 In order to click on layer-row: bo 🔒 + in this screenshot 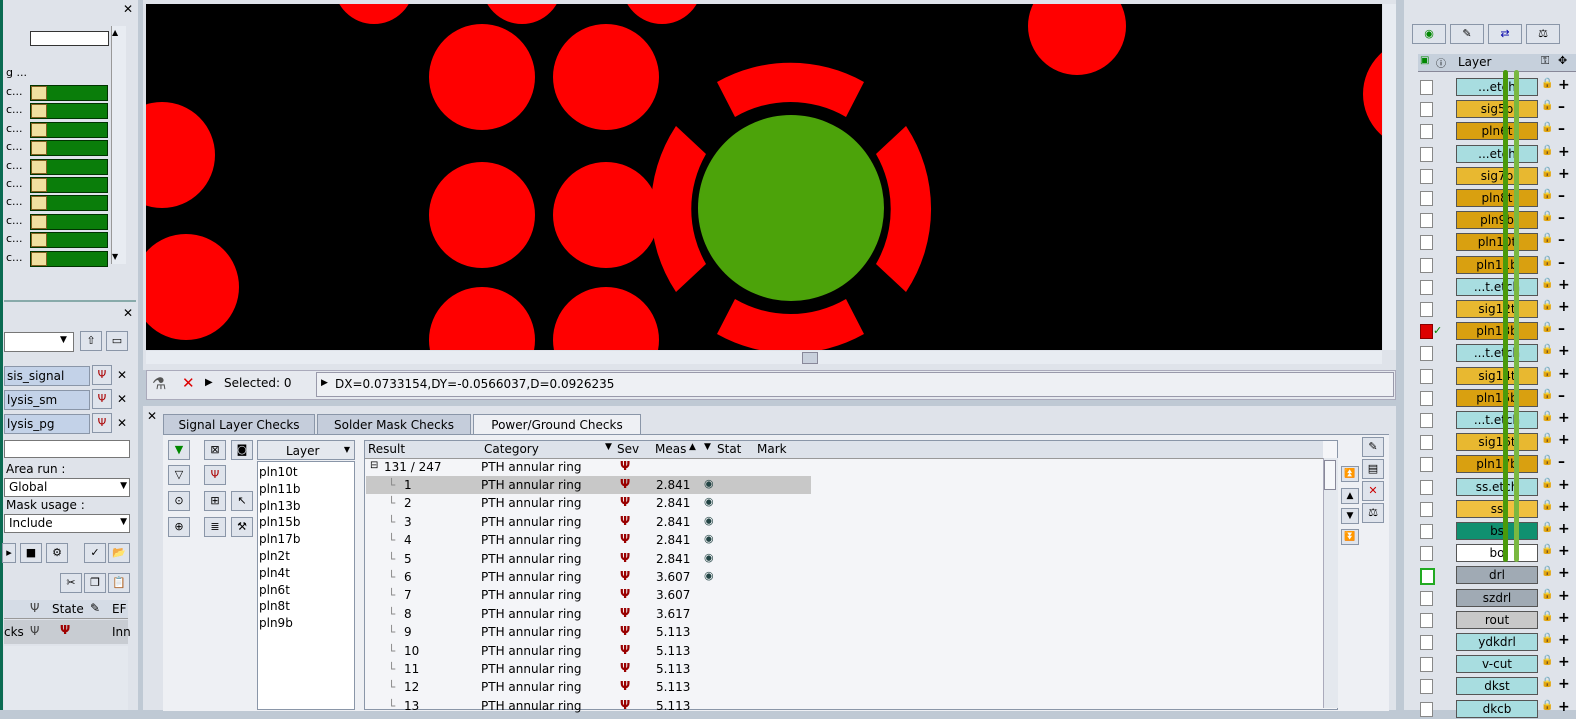, I will do `click(1494, 553)`.